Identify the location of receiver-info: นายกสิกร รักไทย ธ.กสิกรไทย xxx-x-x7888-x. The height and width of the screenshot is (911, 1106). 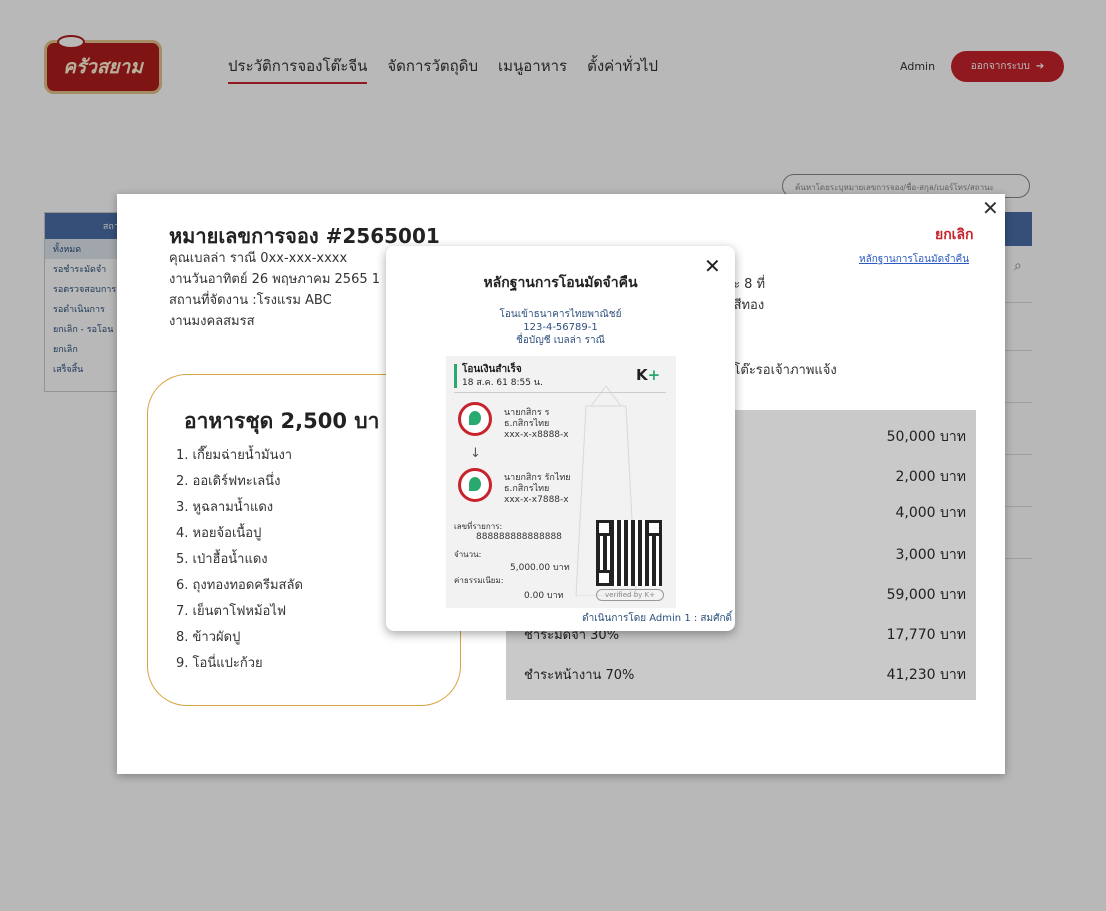
(537, 489).